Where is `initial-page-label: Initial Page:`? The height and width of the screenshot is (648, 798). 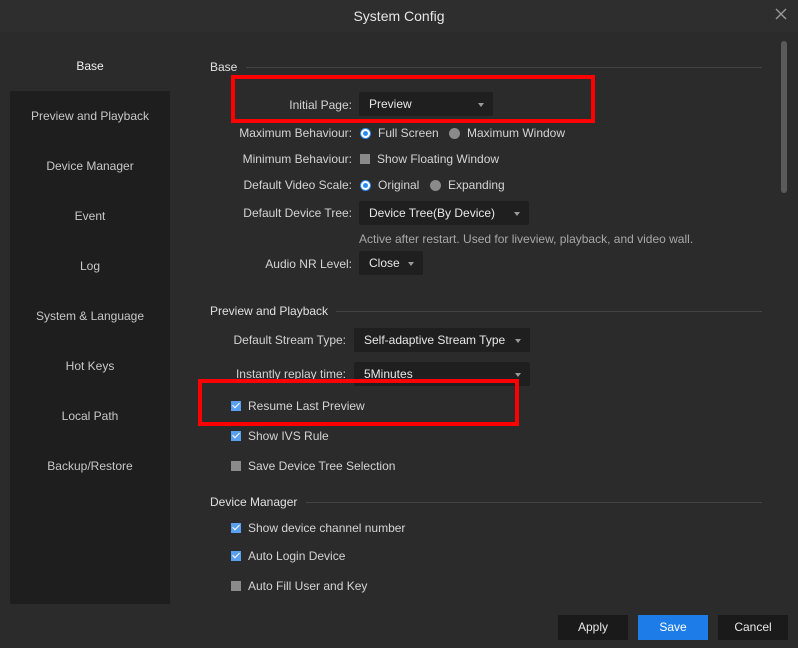 initial-page-label: Initial Page: is located at coordinates (320, 105).